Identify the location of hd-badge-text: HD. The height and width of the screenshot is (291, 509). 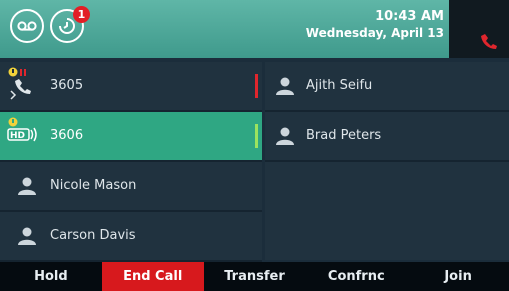
(17, 136).